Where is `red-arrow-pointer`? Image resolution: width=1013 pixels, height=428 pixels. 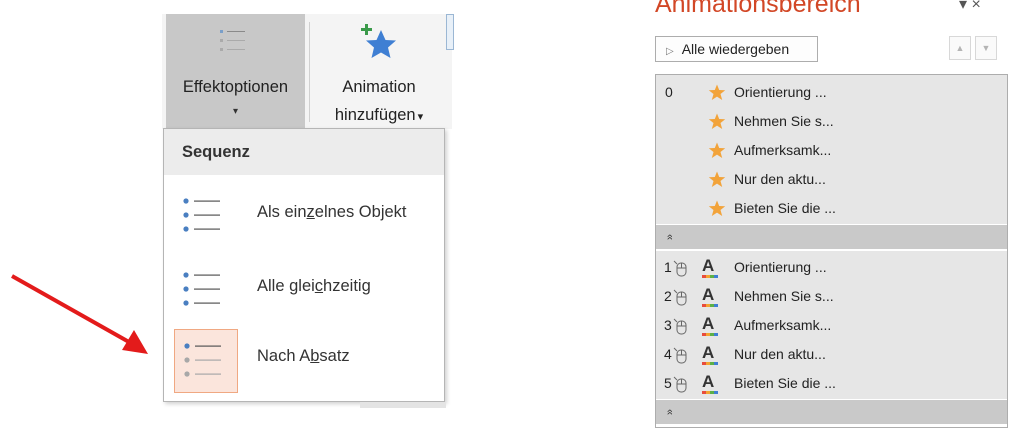
red-arrow-pointer is located at coordinates (79, 314).